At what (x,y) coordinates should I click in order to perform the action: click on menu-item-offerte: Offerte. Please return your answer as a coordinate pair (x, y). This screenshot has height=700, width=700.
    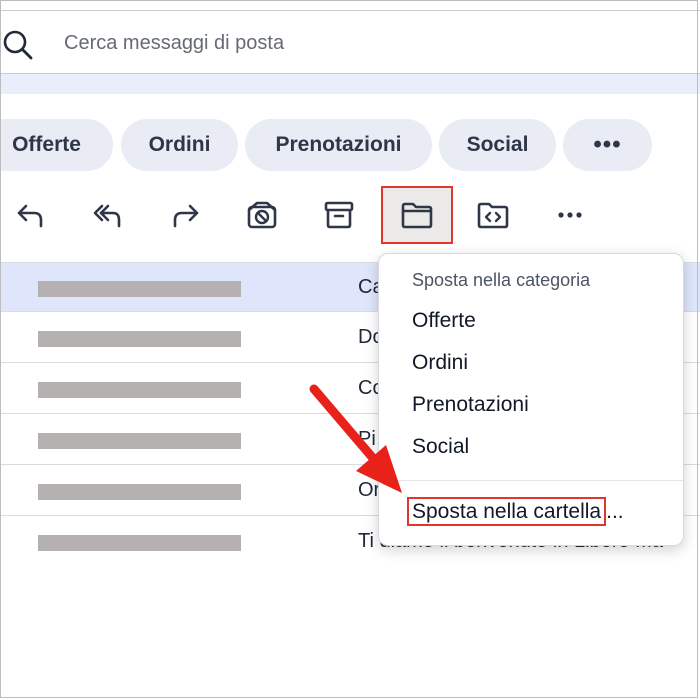
    Looking at the image, I should click on (444, 321).